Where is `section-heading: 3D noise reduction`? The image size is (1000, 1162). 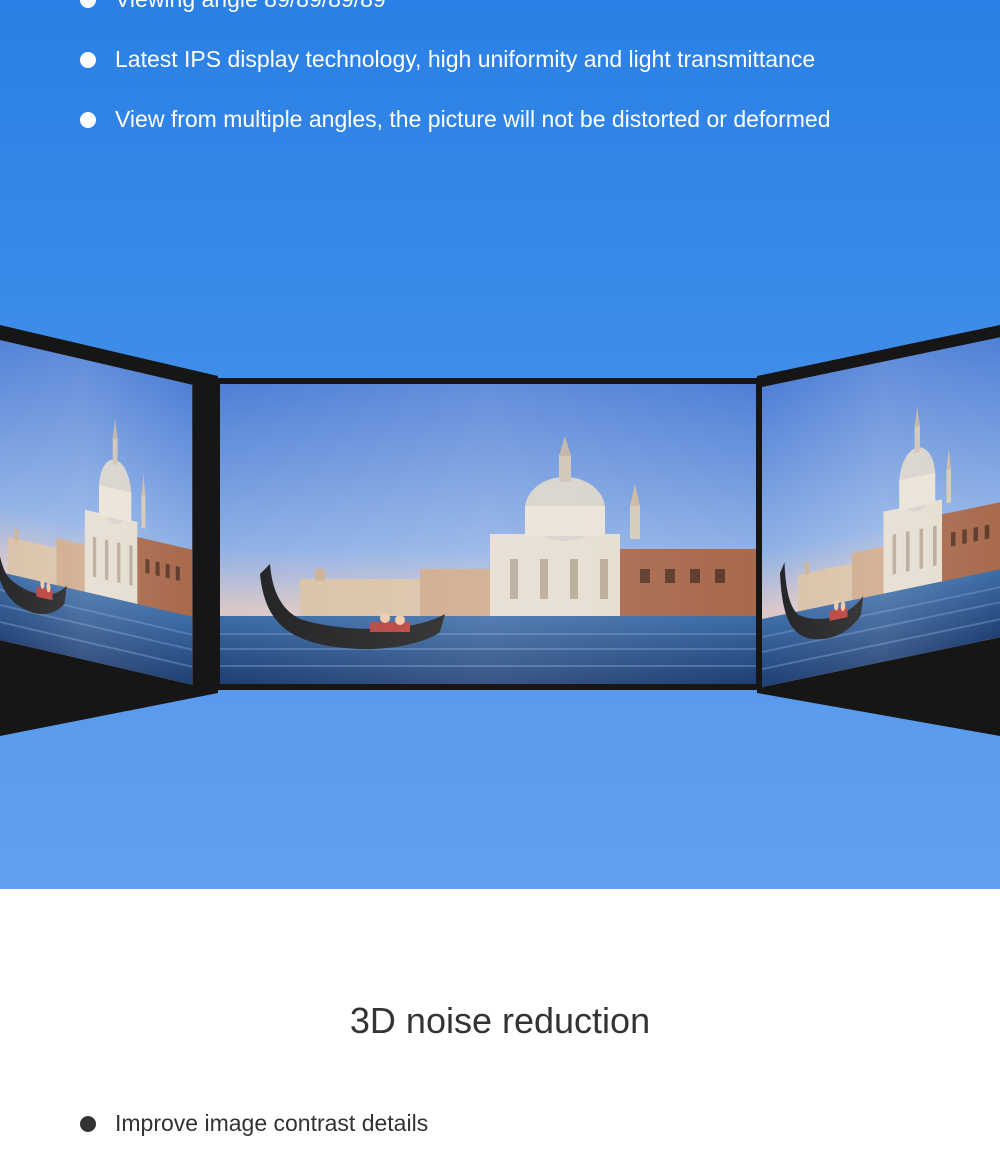
section-heading: 3D noise reduction is located at coordinates (500, 1020).